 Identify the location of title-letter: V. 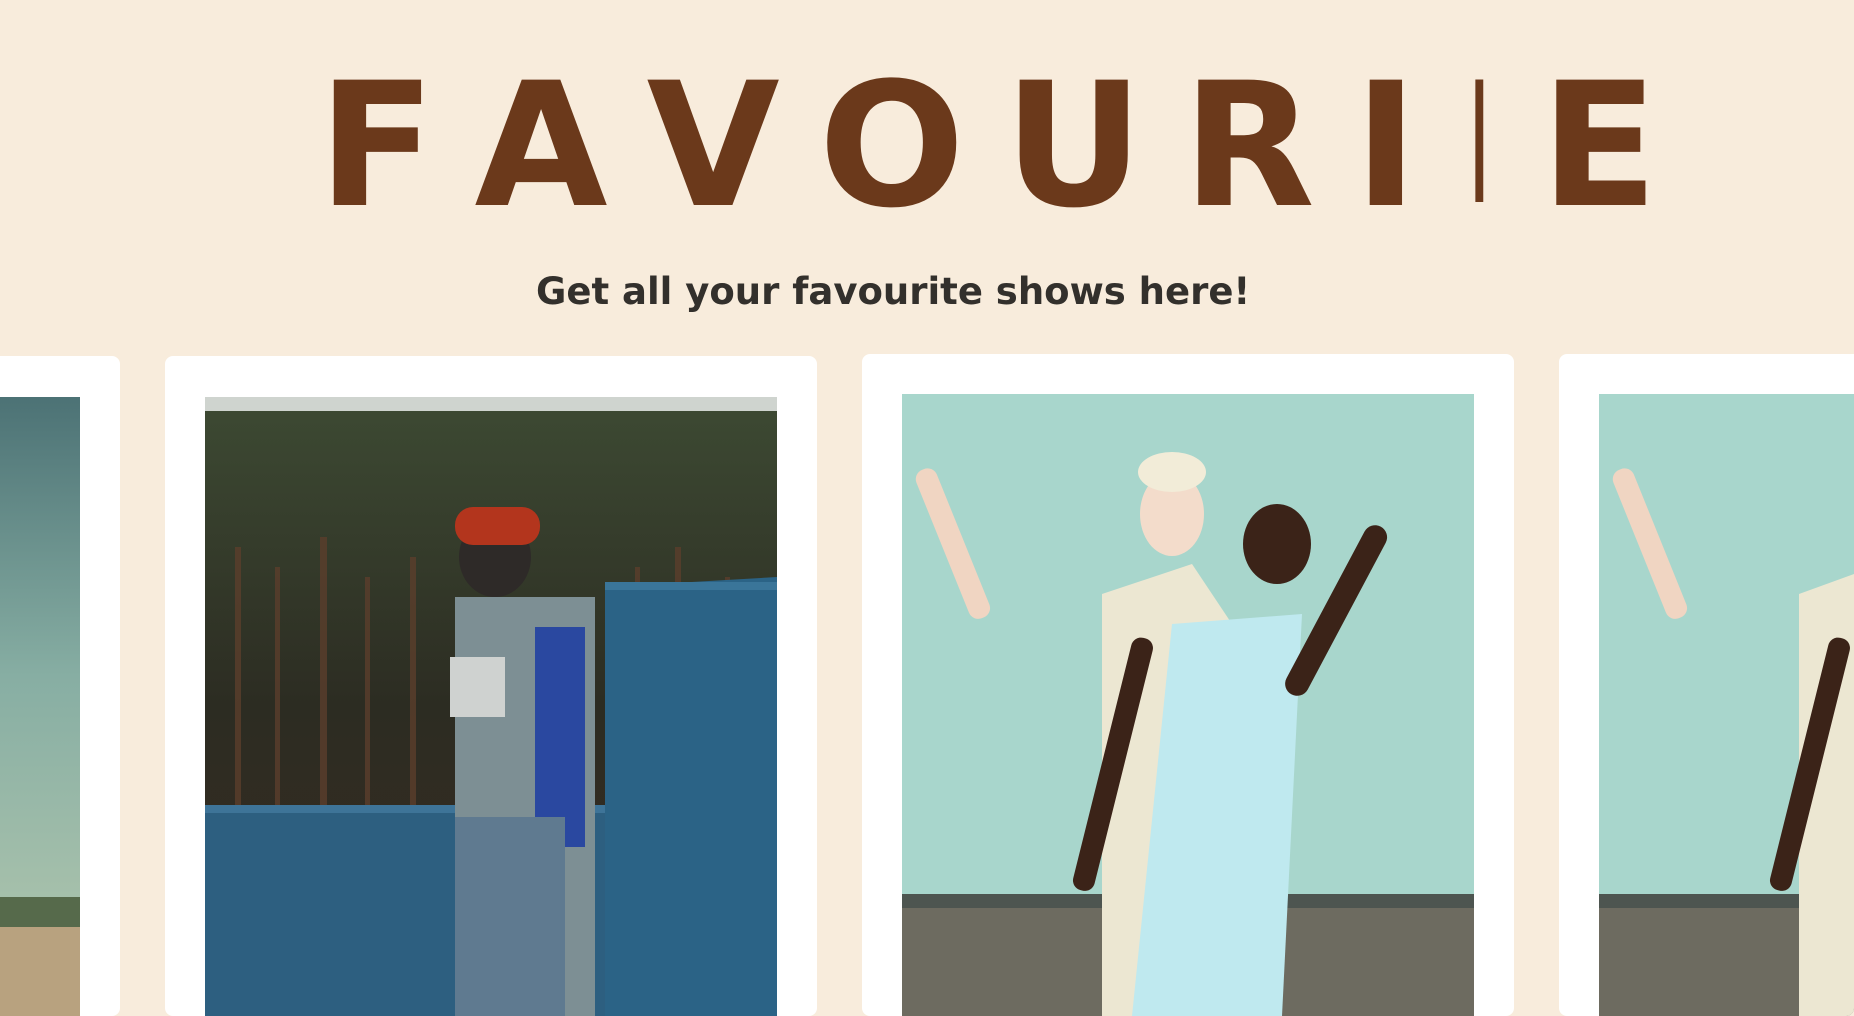
(713, 145).